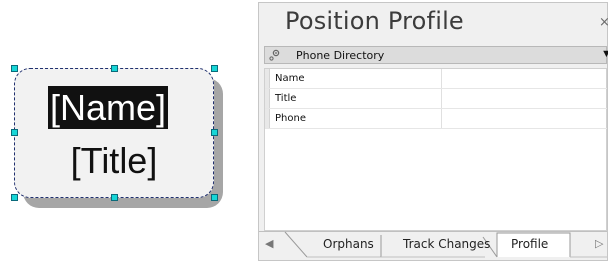 The height and width of the screenshot is (263, 608). What do you see at coordinates (374, 21) in the screenshot?
I see `pane-title: Position Profile` at bounding box center [374, 21].